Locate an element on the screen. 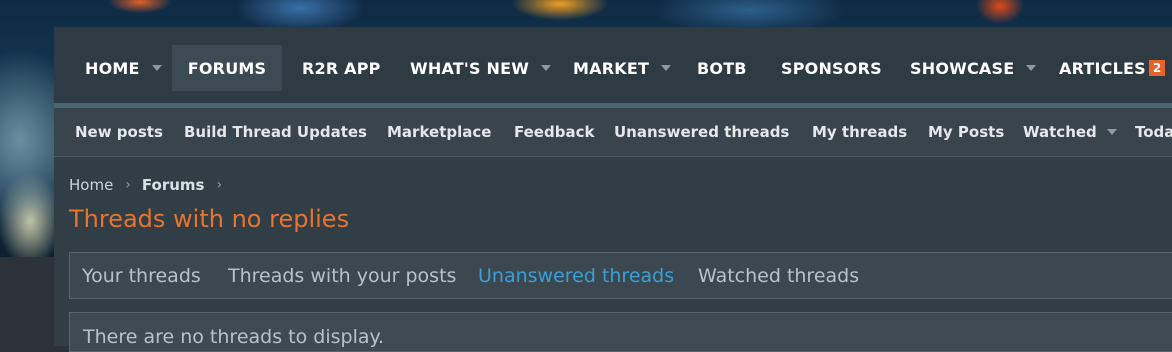  nav-item-home: HOME is located at coordinates (129, 68).